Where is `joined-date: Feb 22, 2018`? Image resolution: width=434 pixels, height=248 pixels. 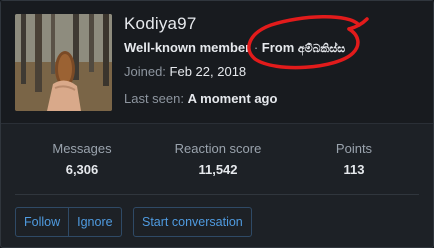 joined-date: Feb 22, 2018 is located at coordinates (208, 71).